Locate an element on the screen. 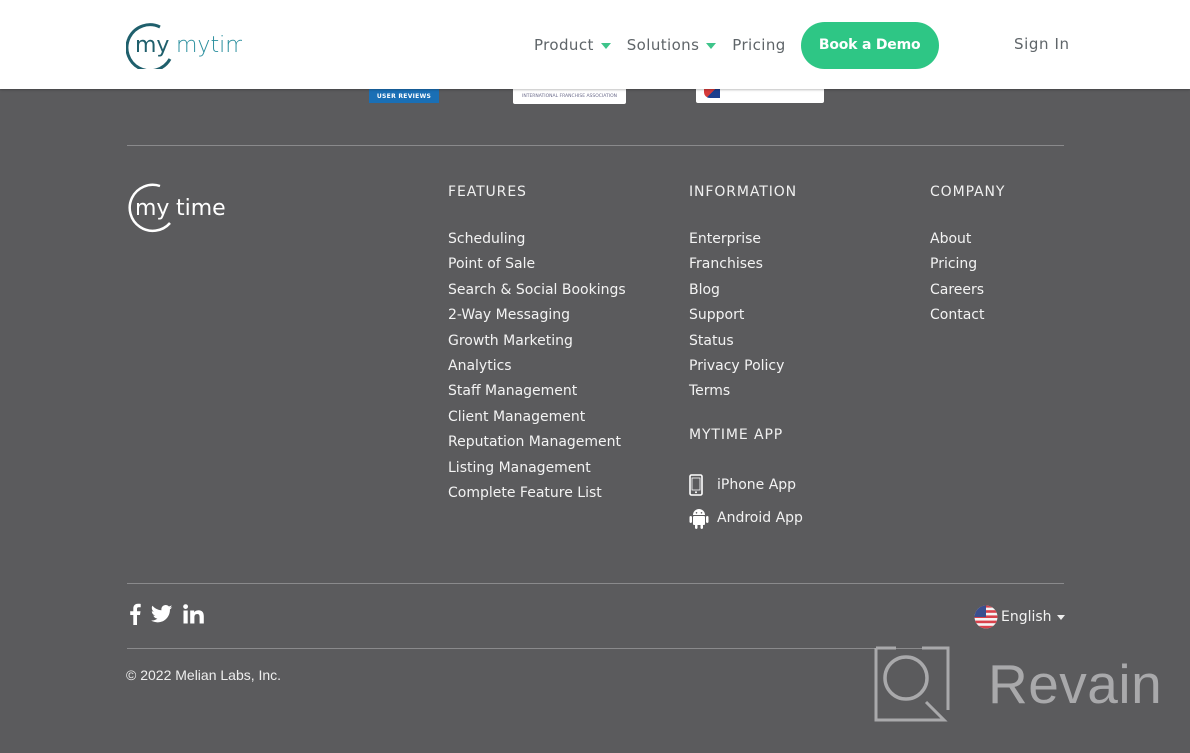  nav-pricing: Pricing is located at coordinates (758, 45).